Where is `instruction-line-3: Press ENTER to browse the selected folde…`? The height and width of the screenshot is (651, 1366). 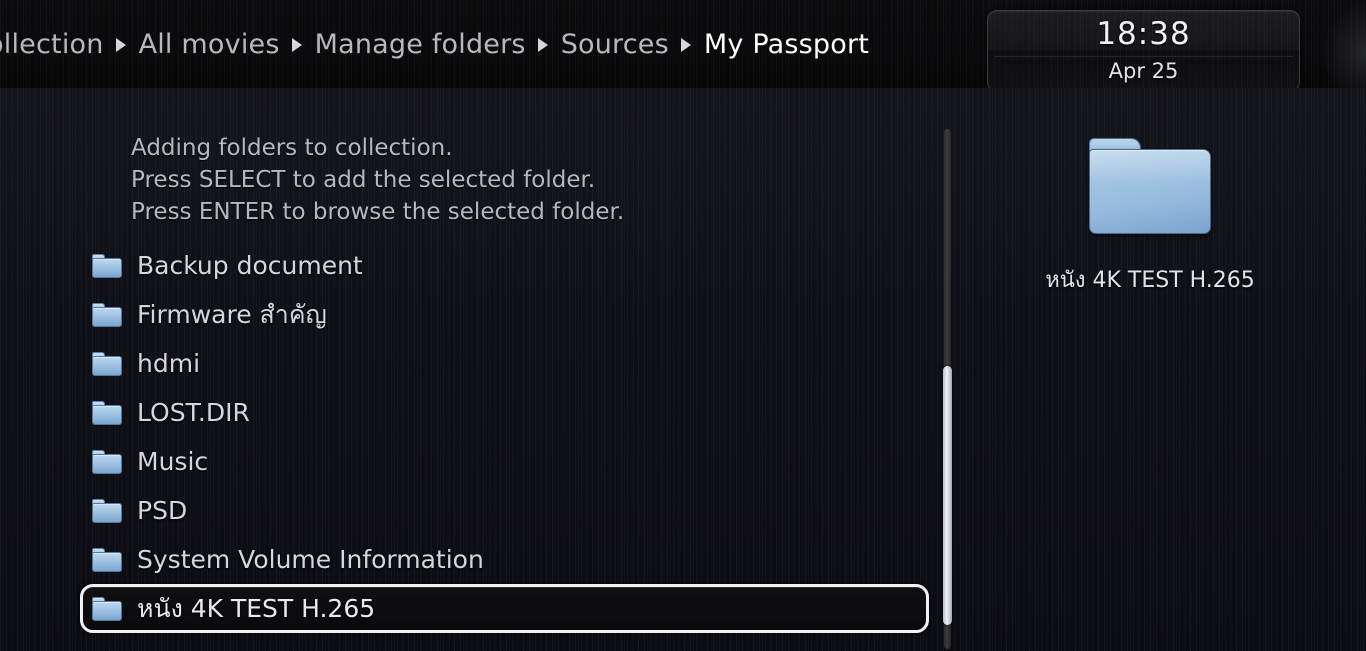 instruction-line-3: Press ENTER to browse the selected folde… is located at coordinates (378, 212).